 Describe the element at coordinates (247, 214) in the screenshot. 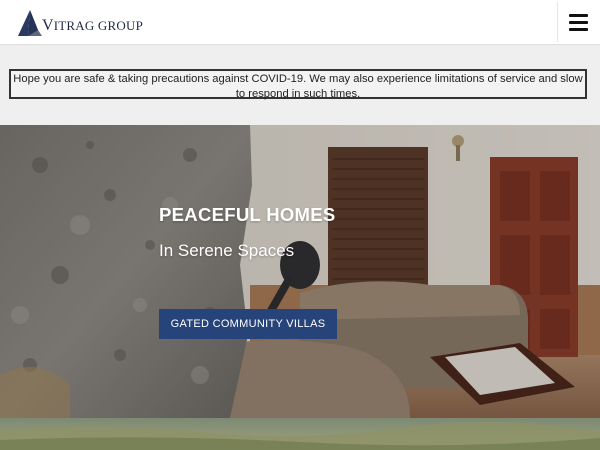

I see `hero-title: PEACEFUL HOMES` at that location.